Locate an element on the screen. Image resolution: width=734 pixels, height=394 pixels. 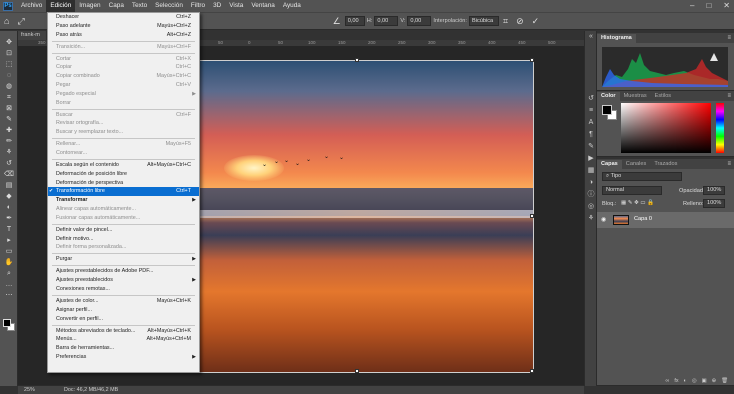
path-select-tool-icon: ▸ is located at coordinates (9, 240).